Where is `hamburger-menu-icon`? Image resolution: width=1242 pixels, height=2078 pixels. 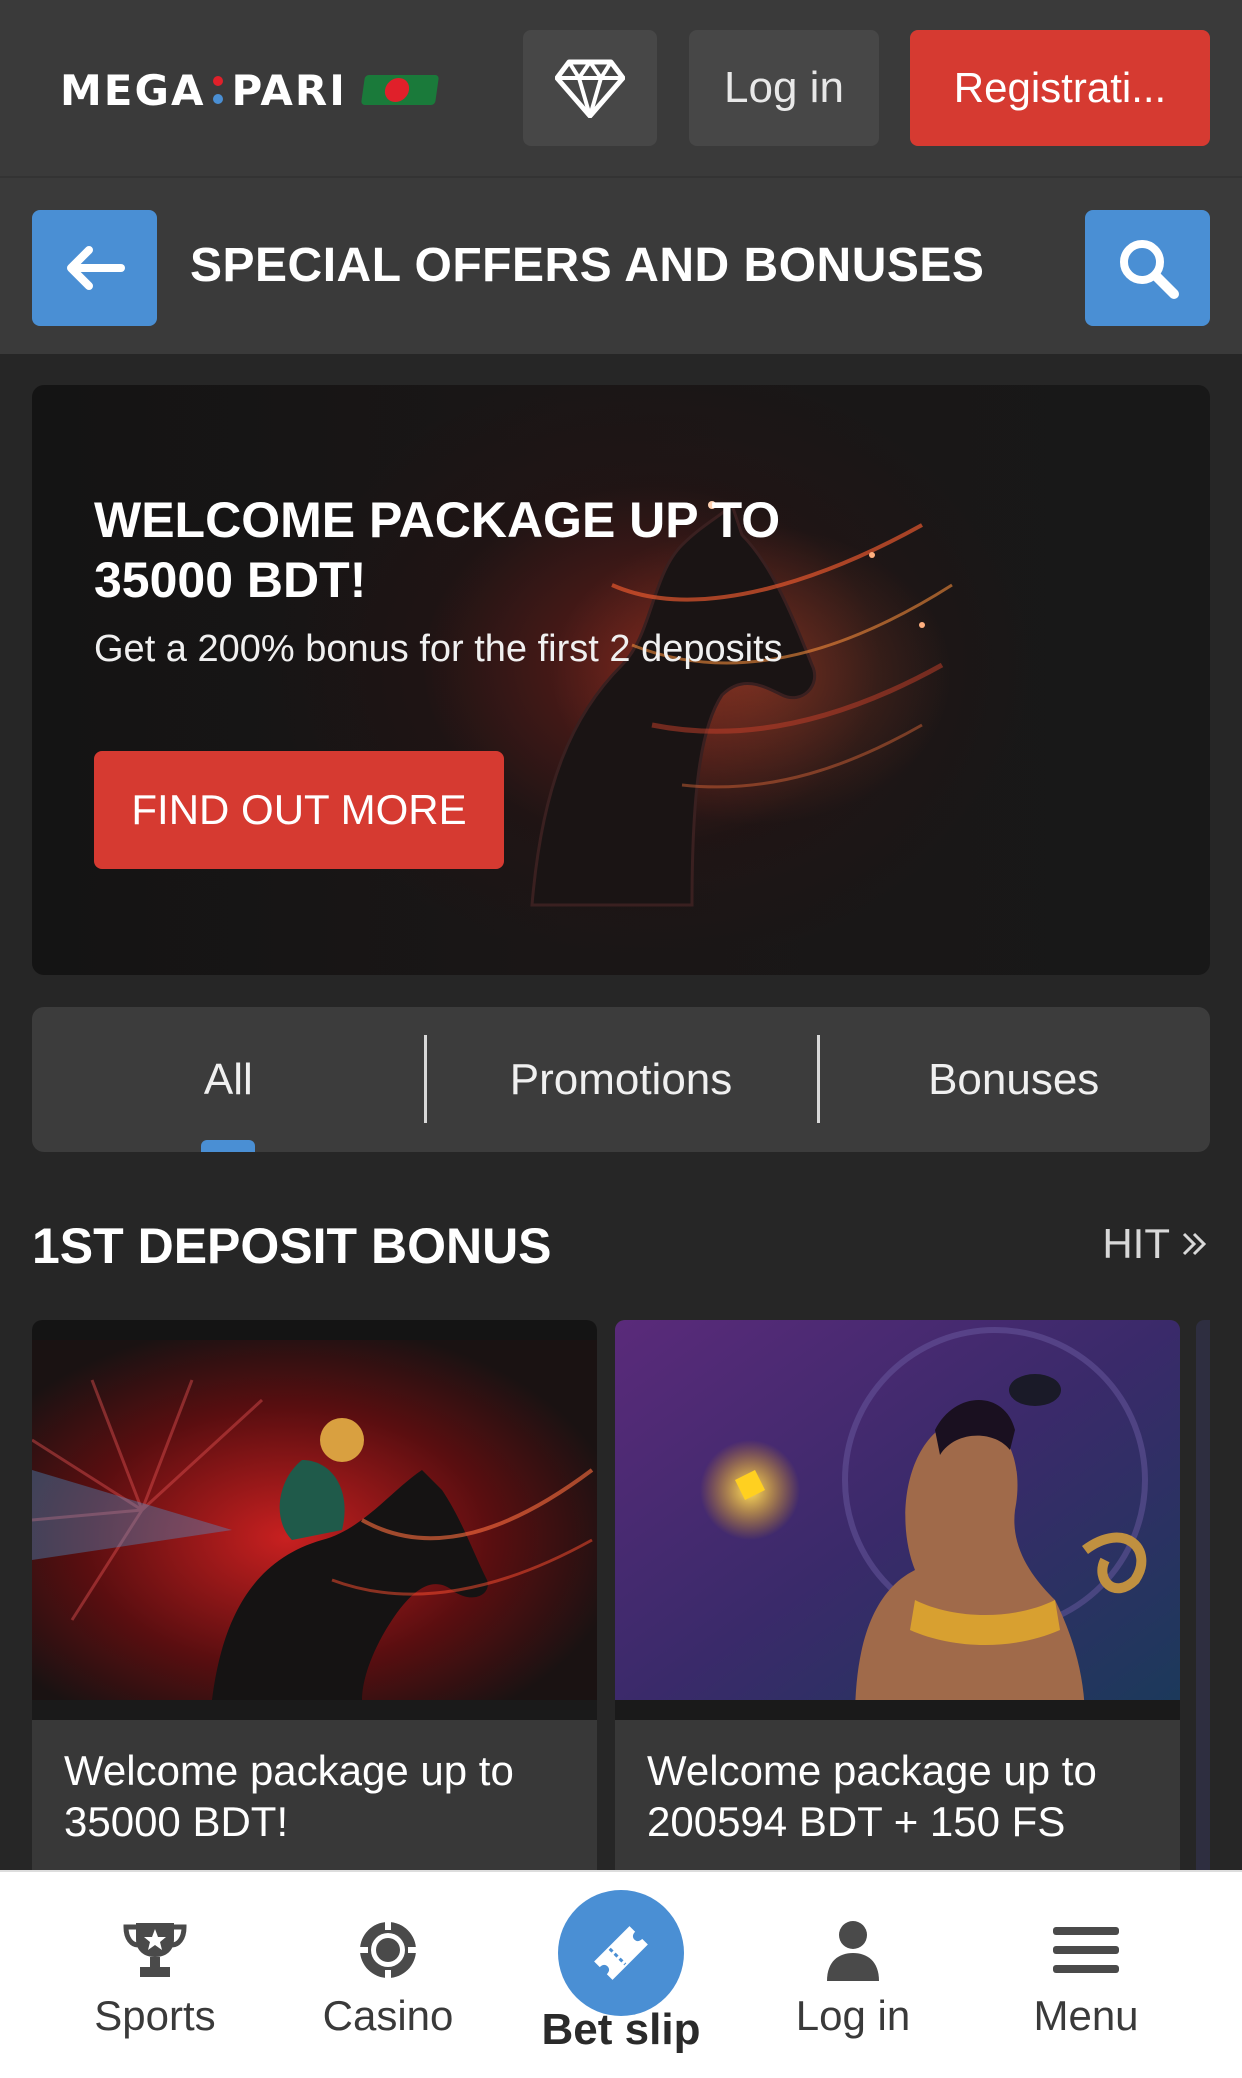 hamburger-menu-icon is located at coordinates (1086, 1950).